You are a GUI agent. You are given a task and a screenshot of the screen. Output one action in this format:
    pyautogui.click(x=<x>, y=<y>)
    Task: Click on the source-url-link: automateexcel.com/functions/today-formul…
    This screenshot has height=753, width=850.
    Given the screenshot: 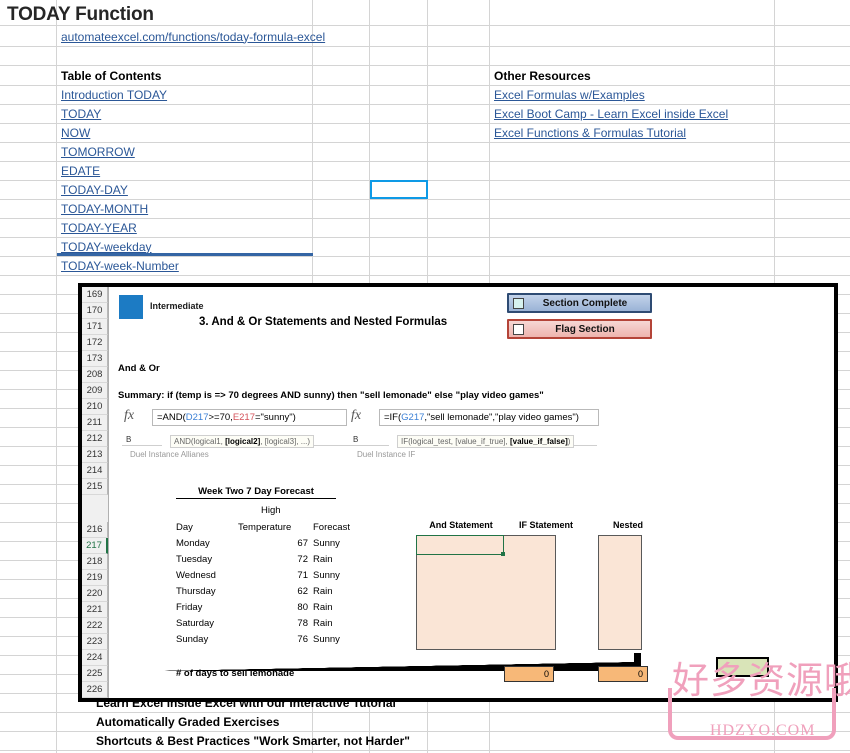 What is the action you would take?
    pyautogui.click(x=191, y=36)
    